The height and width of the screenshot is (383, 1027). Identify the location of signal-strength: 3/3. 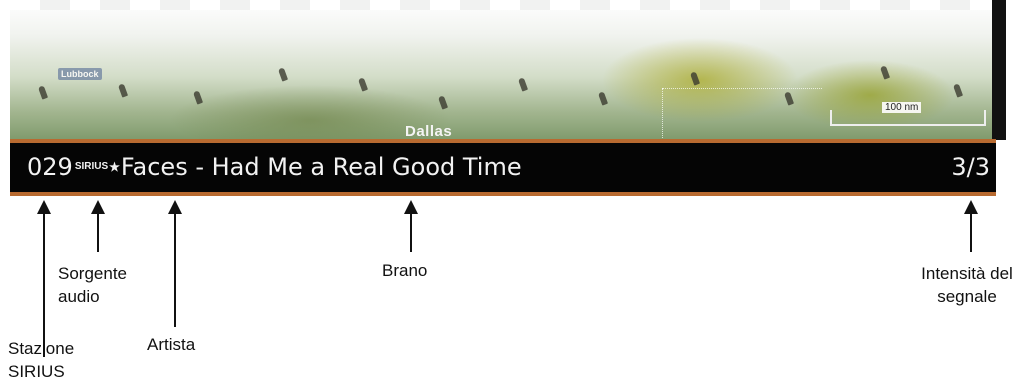
(970, 167).